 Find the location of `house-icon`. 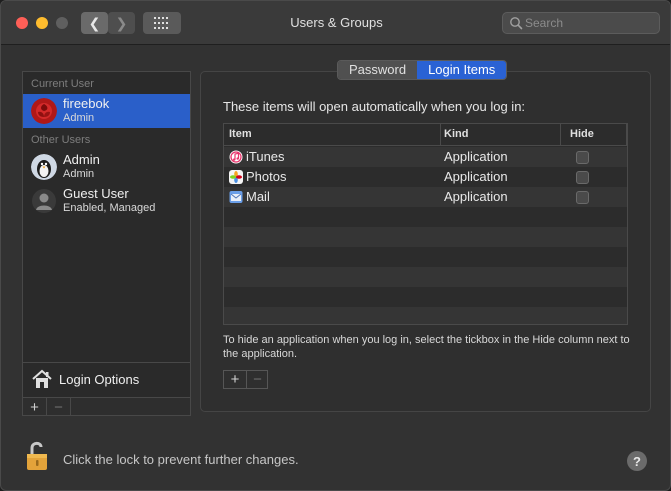

house-icon is located at coordinates (42, 378).